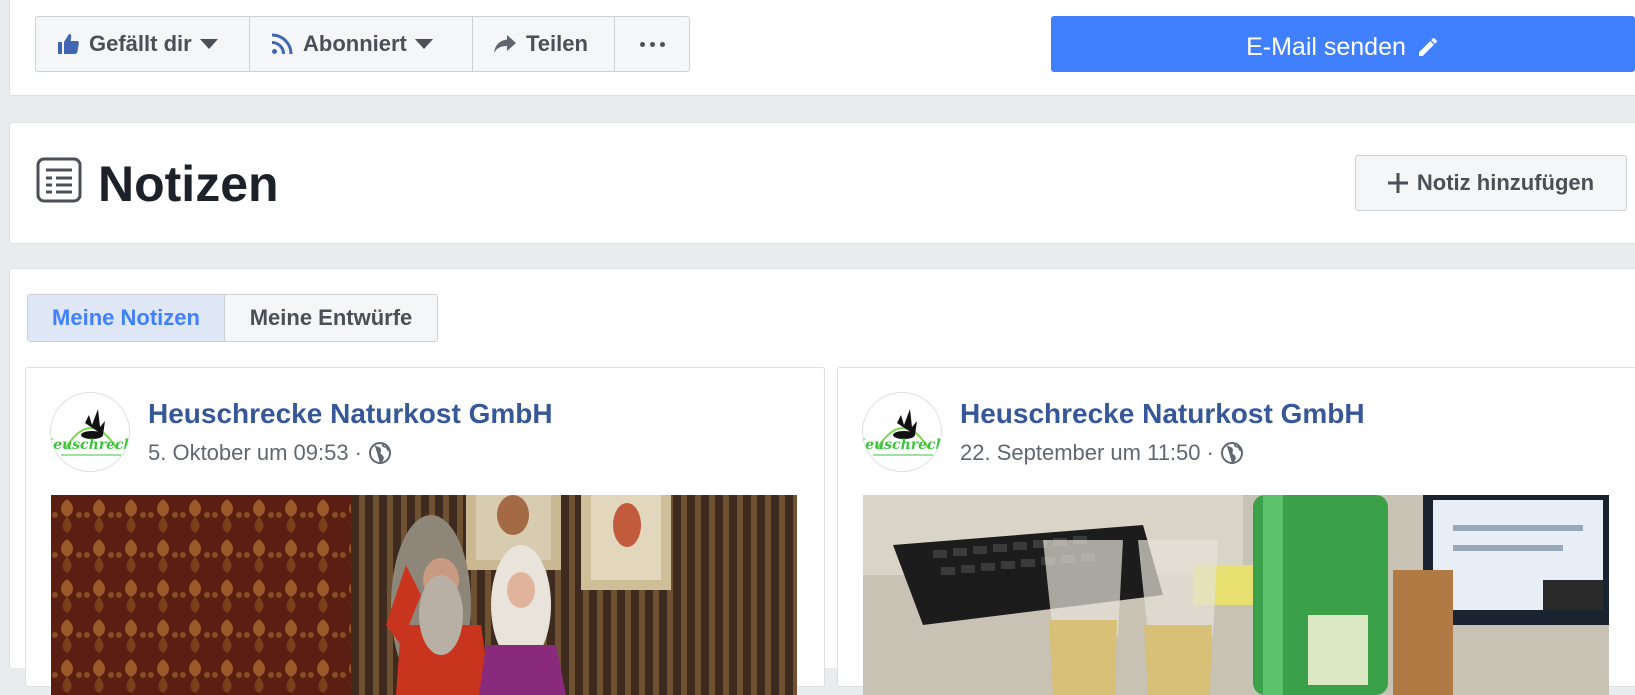 This screenshot has width=1635, height=695. Describe the element at coordinates (505, 44) in the screenshot. I see `share-arrow-icon` at that location.